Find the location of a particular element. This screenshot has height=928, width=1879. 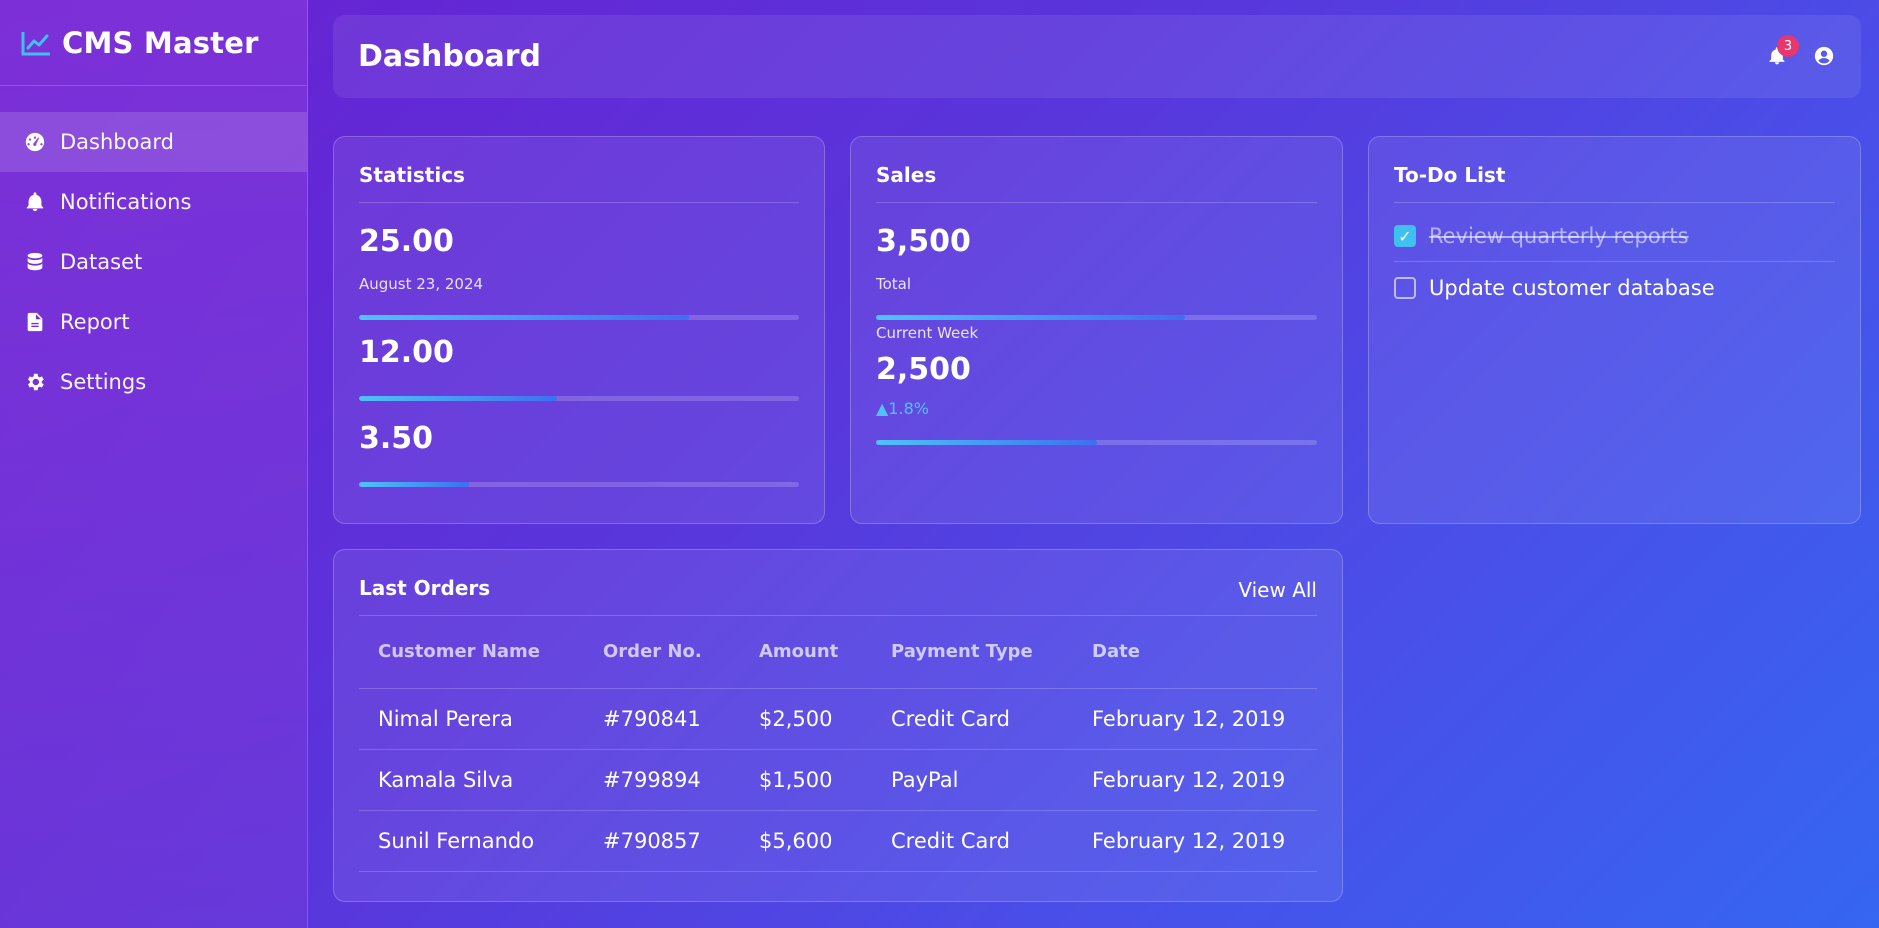

page-title: Dashboard is located at coordinates (449, 56).